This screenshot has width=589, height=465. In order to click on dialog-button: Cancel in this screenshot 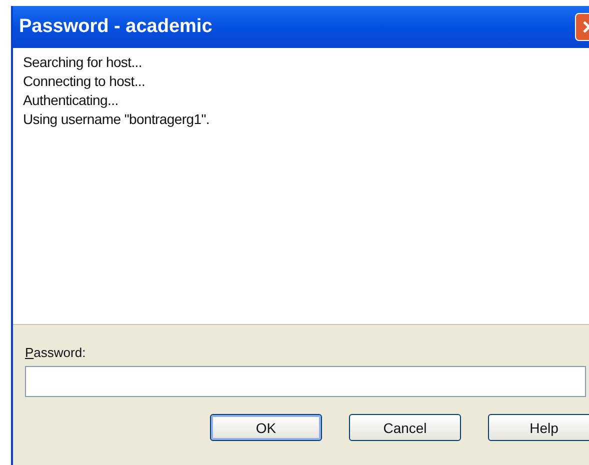, I will do `click(405, 427)`.